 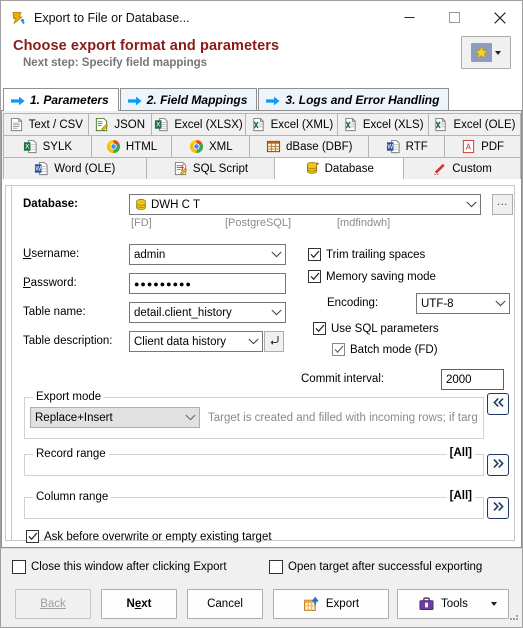 What do you see at coordinates (141, 146) in the screenshot?
I see `format-tab-label: HTML` at bounding box center [141, 146].